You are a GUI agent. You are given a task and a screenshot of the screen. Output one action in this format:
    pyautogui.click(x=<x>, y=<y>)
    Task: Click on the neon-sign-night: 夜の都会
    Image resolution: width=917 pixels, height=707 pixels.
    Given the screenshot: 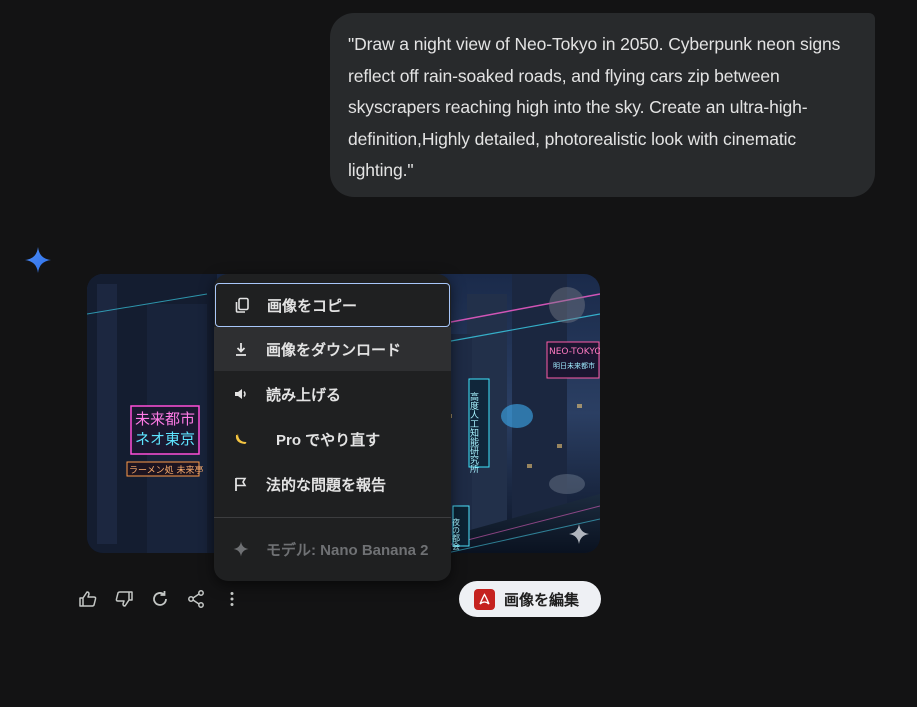 What is the action you would take?
    pyautogui.click(x=456, y=534)
    